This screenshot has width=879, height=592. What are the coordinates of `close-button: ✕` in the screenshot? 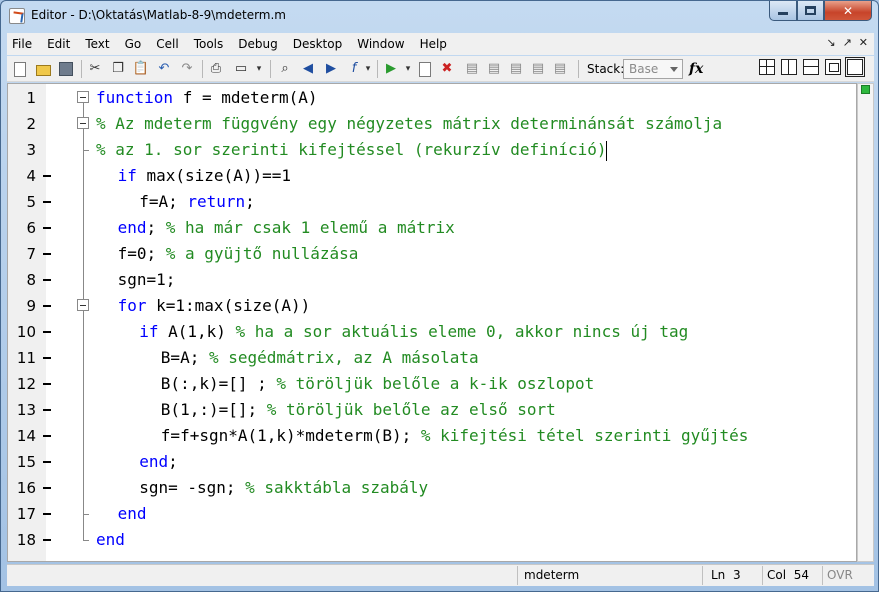 It's located at (848, 11).